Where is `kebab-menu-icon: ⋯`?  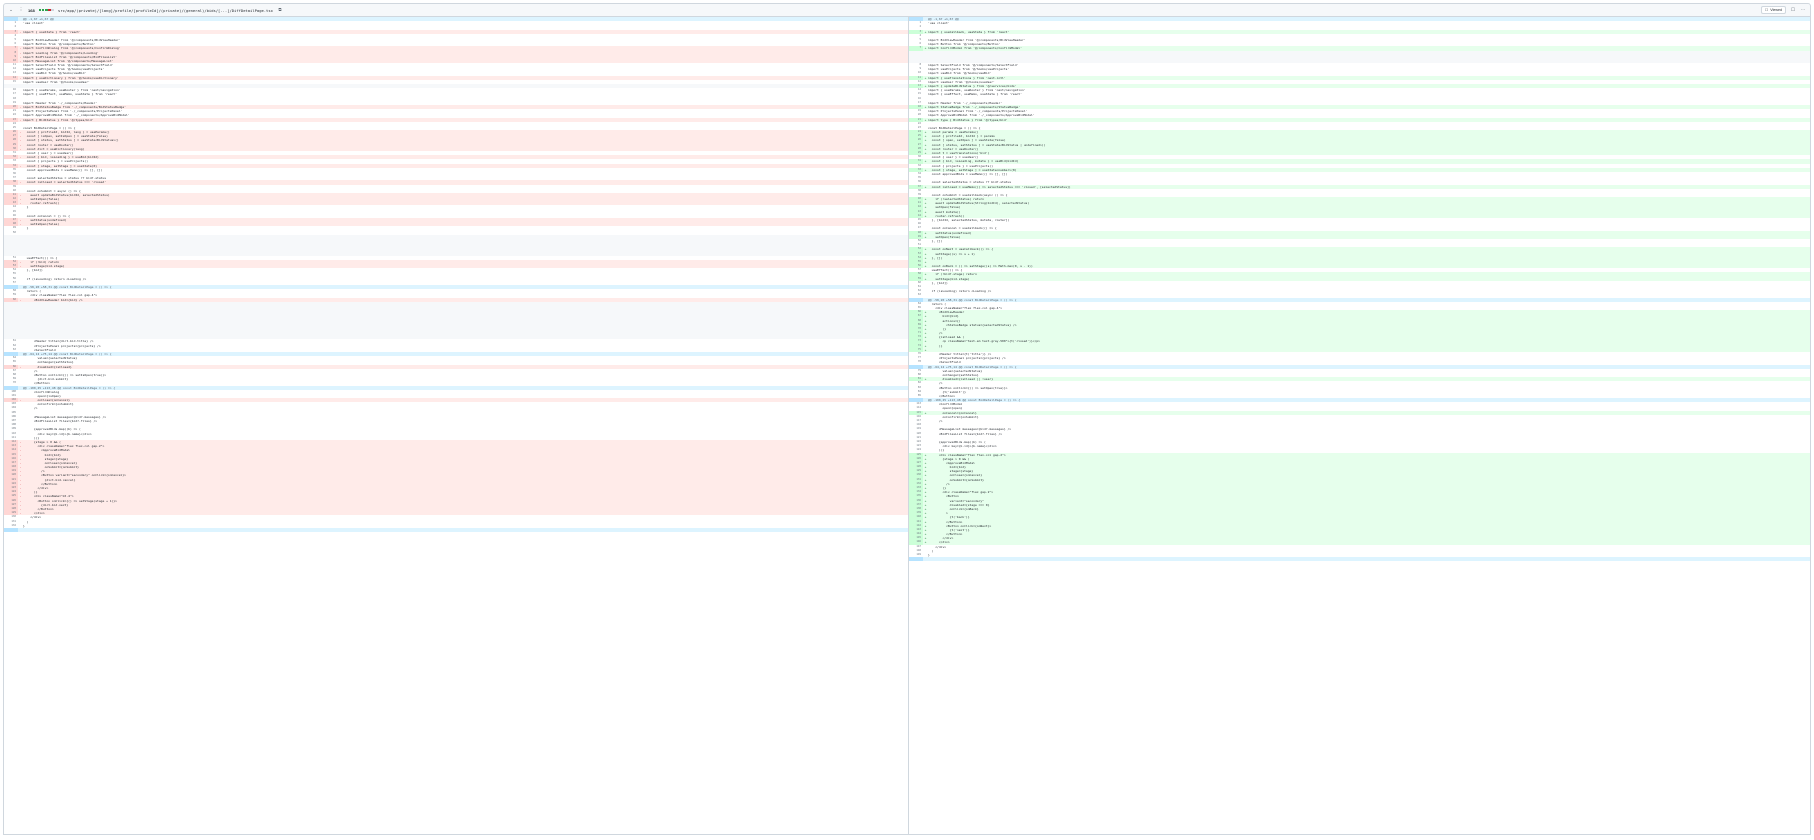 kebab-menu-icon: ⋯ is located at coordinates (1803, 10).